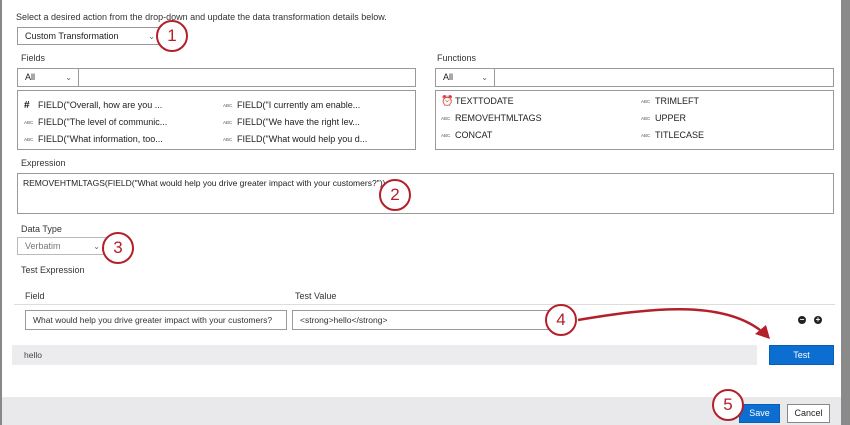  I want to click on step-marker-3: 3, so click(118, 248).